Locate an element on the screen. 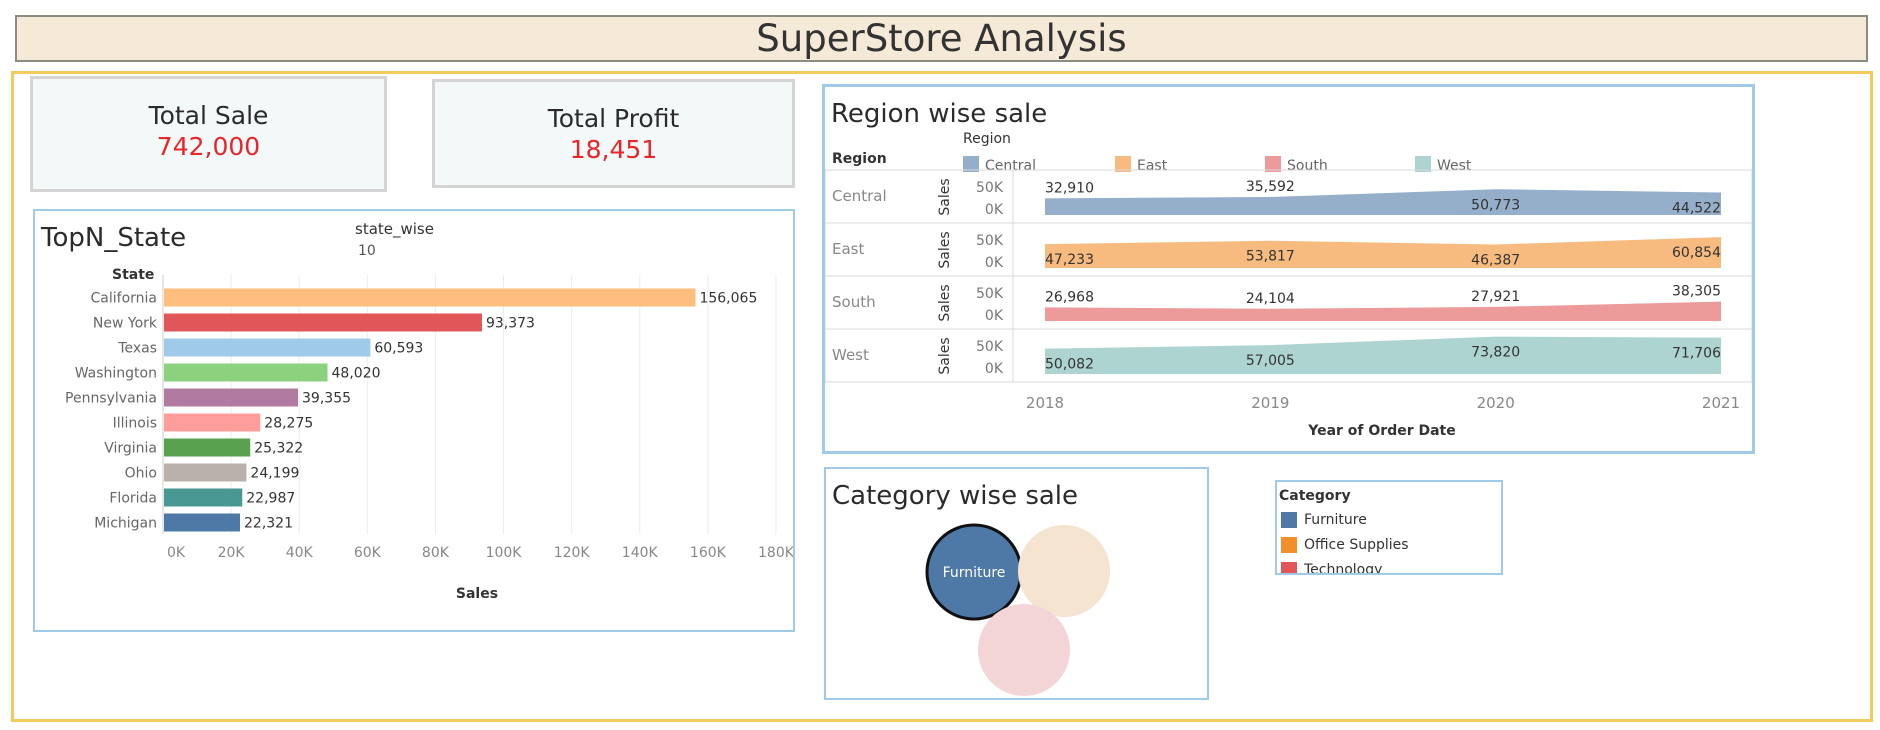  category-legend-title: Category is located at coordinates (1315, 496).